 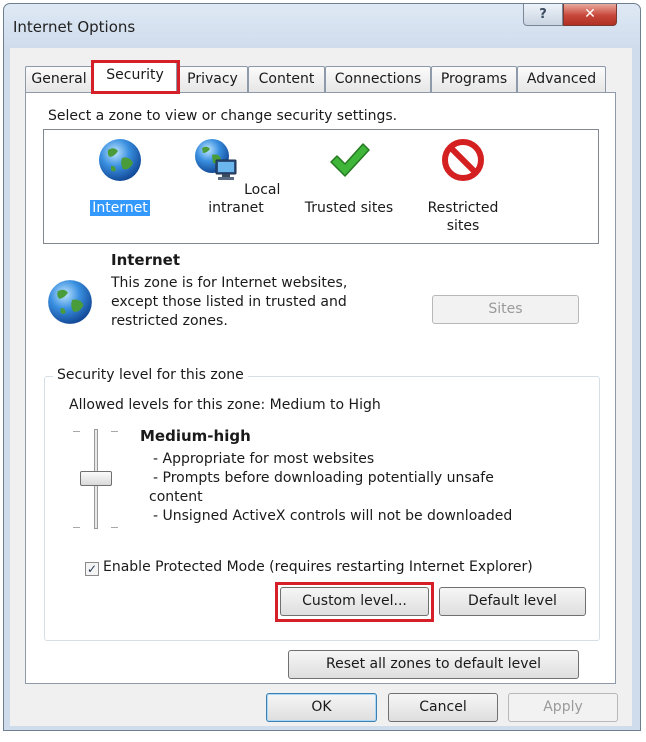 I want to click on close-icon: ✕, so click(x=590, y=14).